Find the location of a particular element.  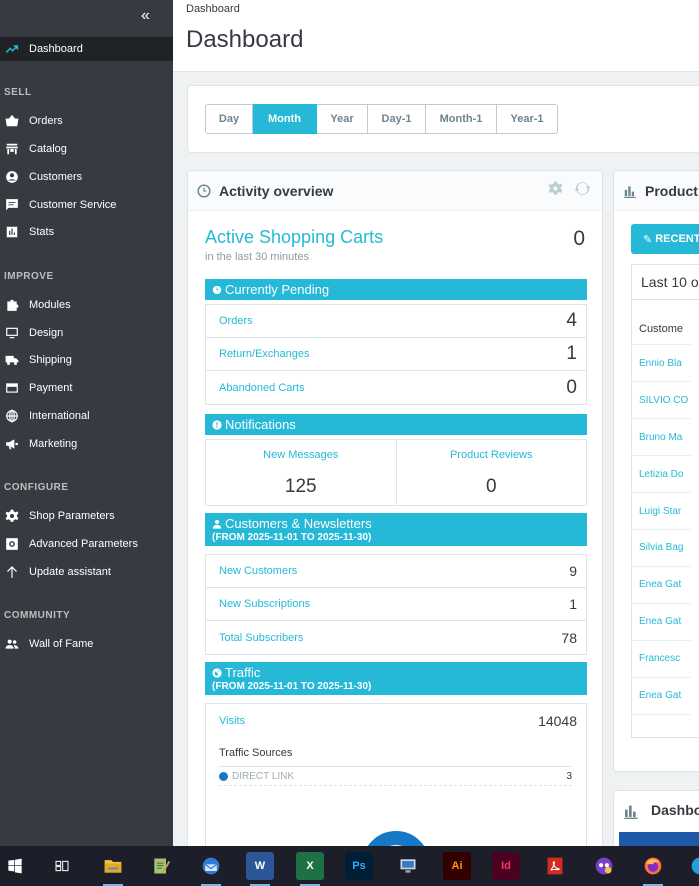

row-label: Abandoned Carts is located at coordinates (262, 388).